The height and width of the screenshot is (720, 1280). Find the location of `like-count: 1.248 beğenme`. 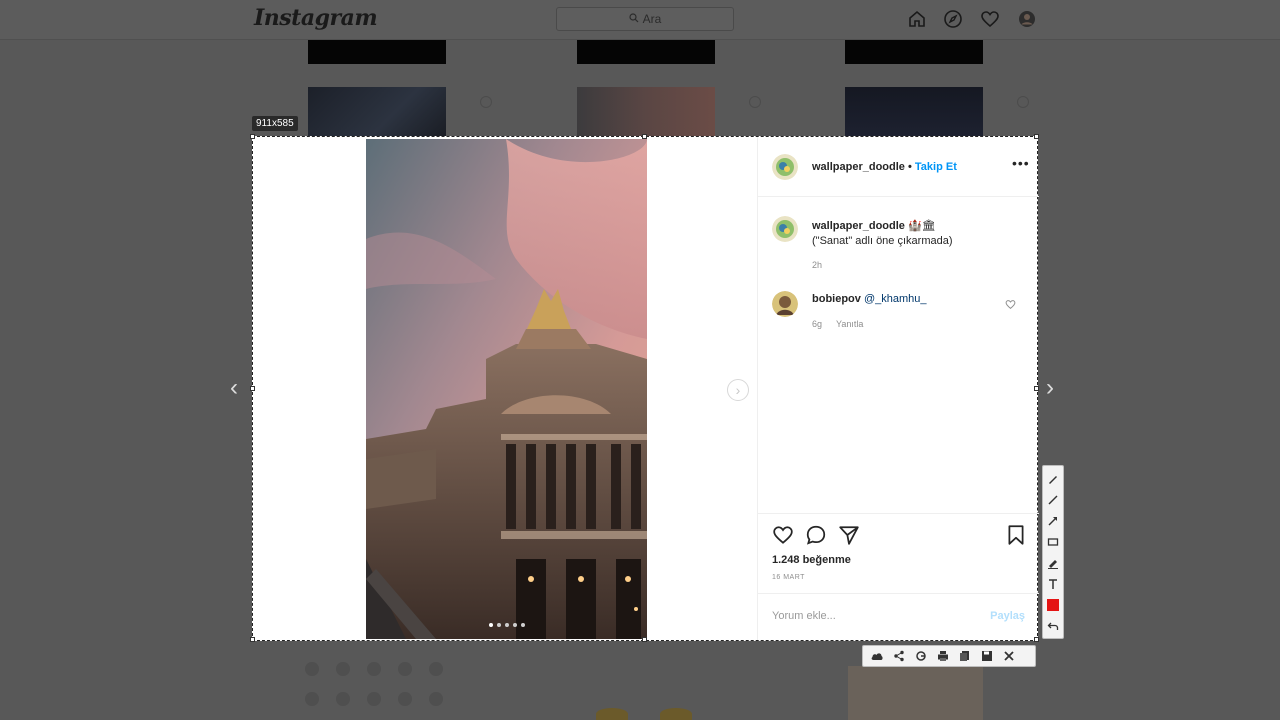

like-count: 1.248 beğenme is located at coordinates (811, 560).